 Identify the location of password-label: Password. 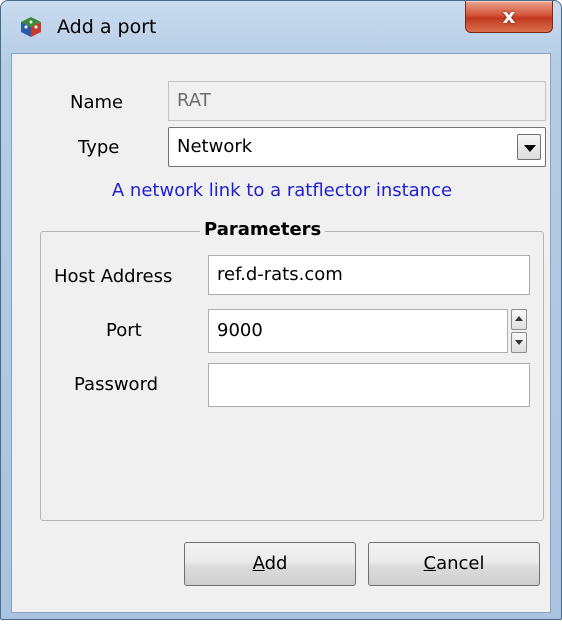
(116, 384).